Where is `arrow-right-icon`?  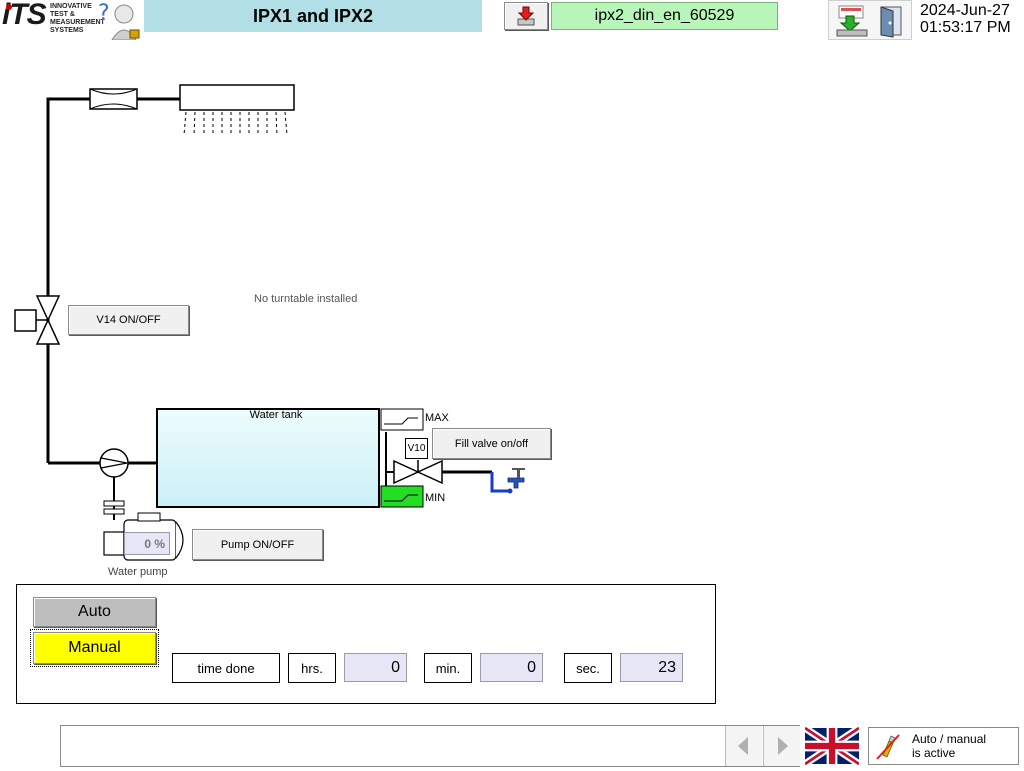
arrow-right-icon is located at coordinates (783, 746).